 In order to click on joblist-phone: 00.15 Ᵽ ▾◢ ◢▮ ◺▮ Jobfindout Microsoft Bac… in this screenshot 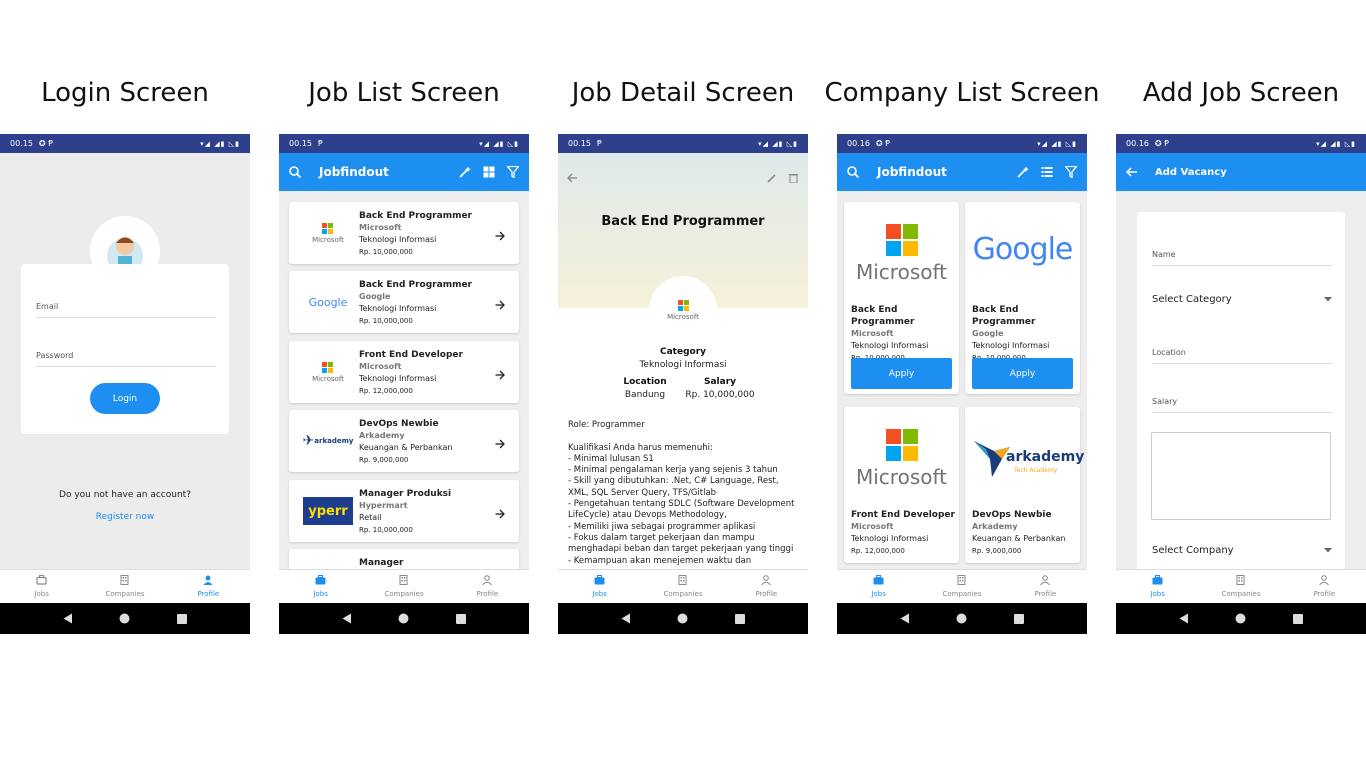, I will do `click(404, 384)`.